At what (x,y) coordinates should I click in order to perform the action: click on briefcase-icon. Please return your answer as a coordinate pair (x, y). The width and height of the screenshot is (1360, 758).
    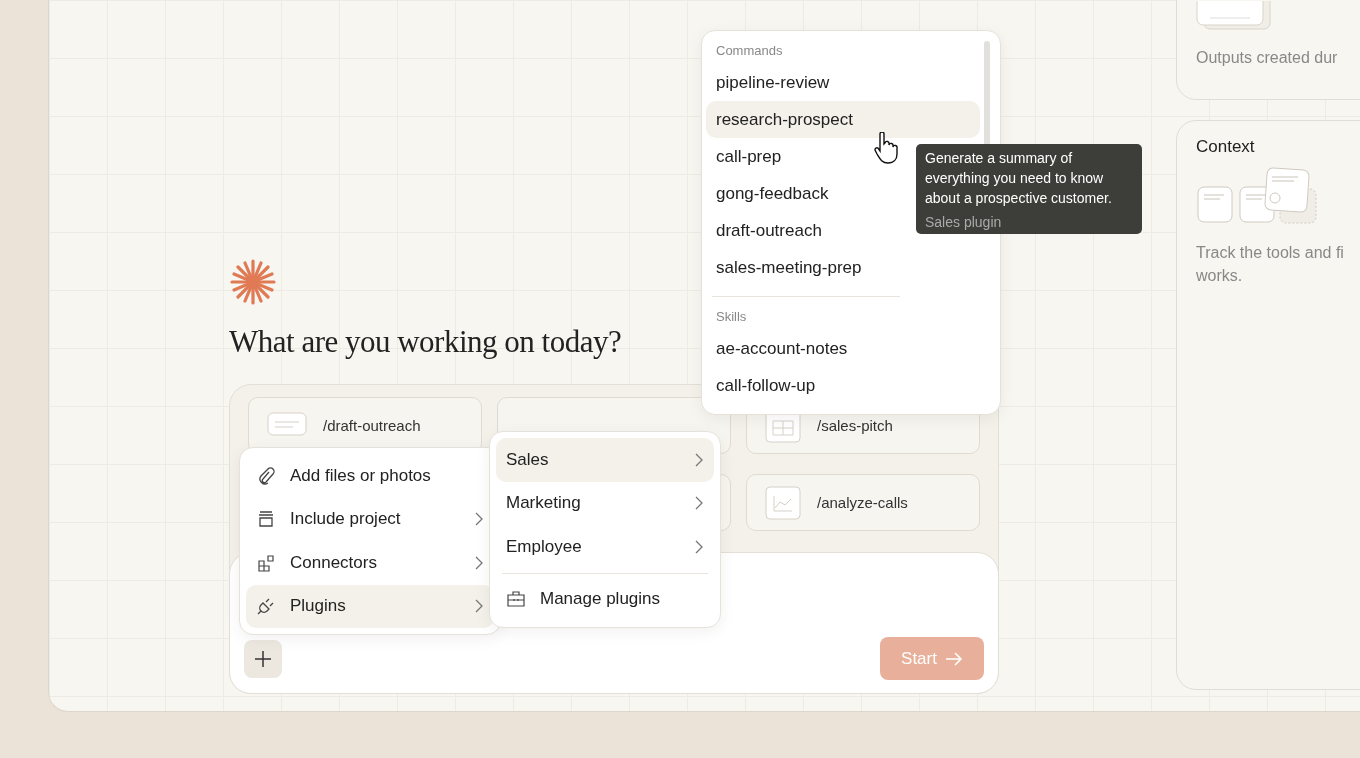
    Looking at the image, I should click on (516, 599).